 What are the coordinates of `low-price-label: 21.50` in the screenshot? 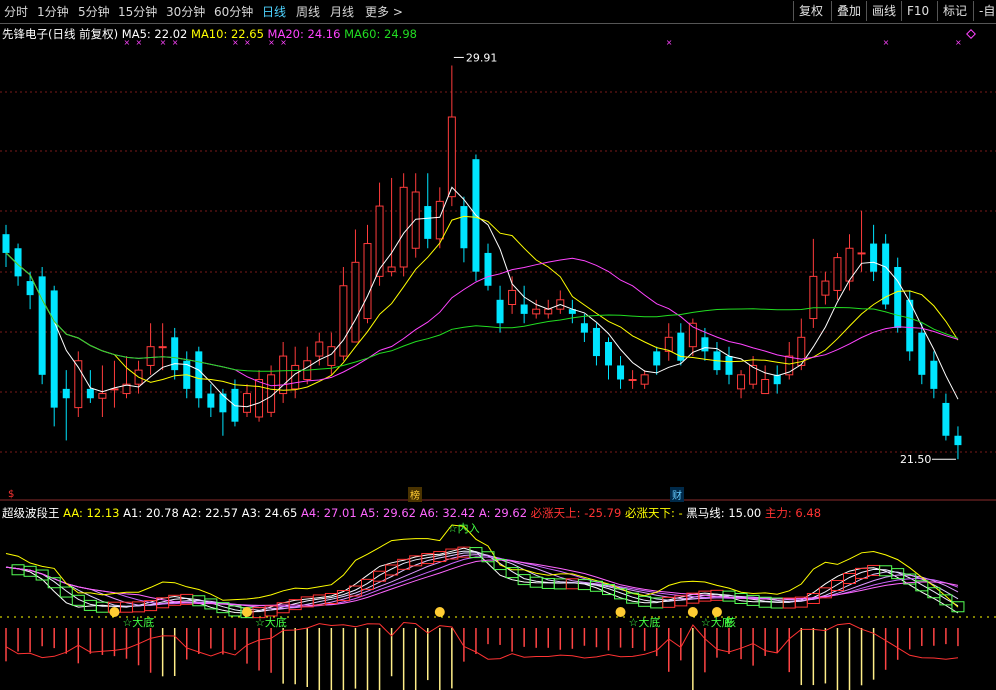 It's located at (916, 459).